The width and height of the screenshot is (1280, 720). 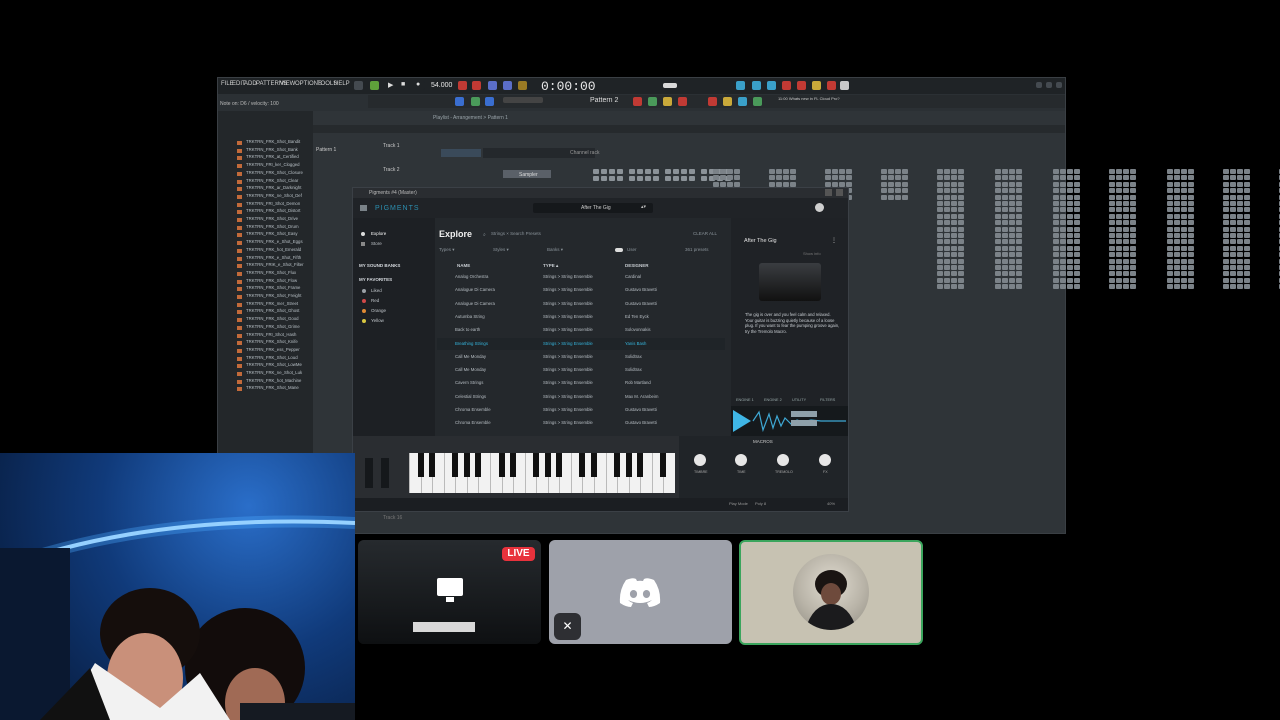 What do you see at coordinates (756, 85) in the screenshot?
I see `channel-rack-icon` at bounding box center [756, 85].